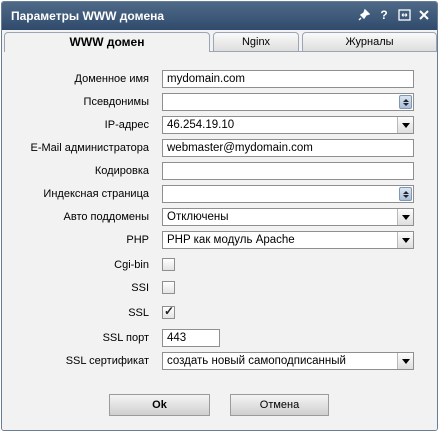 The height and width of the screenshot is (434, 440). Describe the element at coordinates (131, 265) in the screenshot. I see `cgi-bin-label: Cgi-bin` at that location.